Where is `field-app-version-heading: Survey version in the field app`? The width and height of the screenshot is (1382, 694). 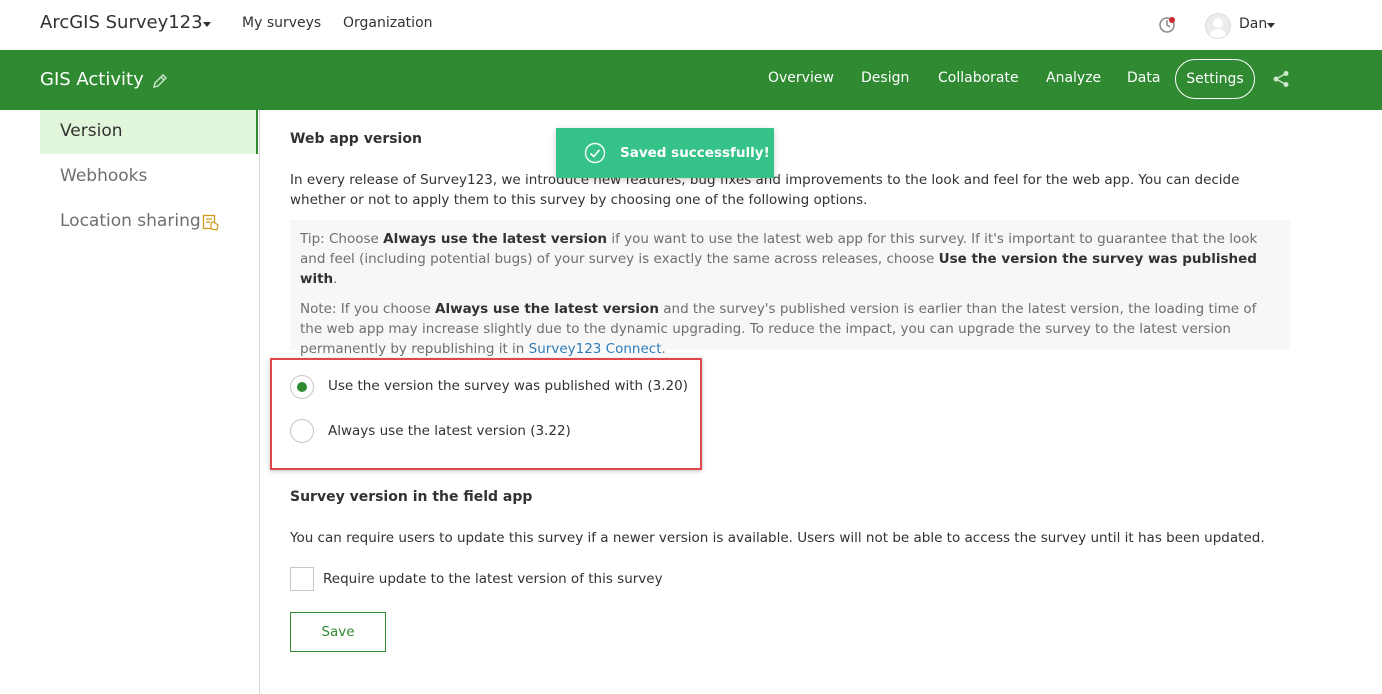 field-app-version-heading: Survey version in the field app is located at coordinates (411, 497).